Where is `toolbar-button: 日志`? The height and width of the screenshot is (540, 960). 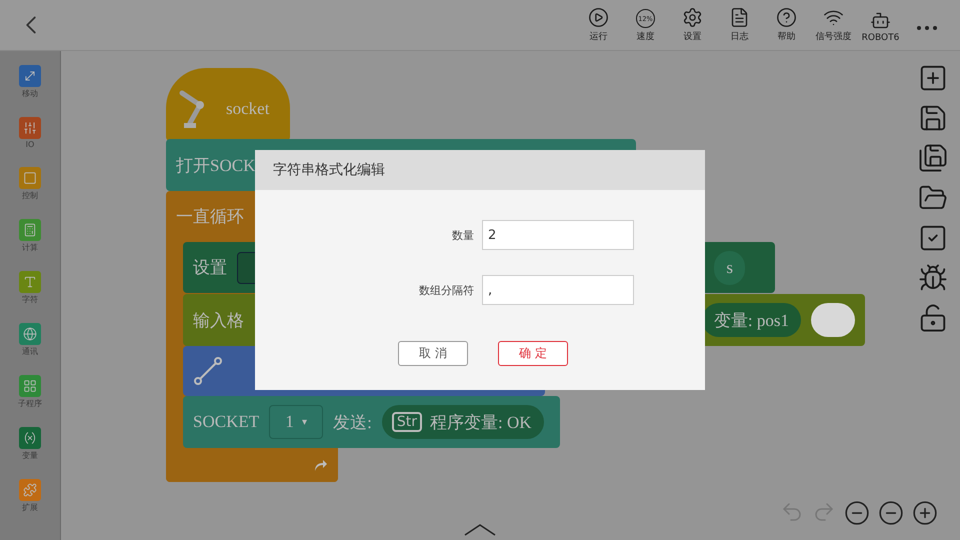 toolbar-button: 日志 is located at coordinates (739, 25).